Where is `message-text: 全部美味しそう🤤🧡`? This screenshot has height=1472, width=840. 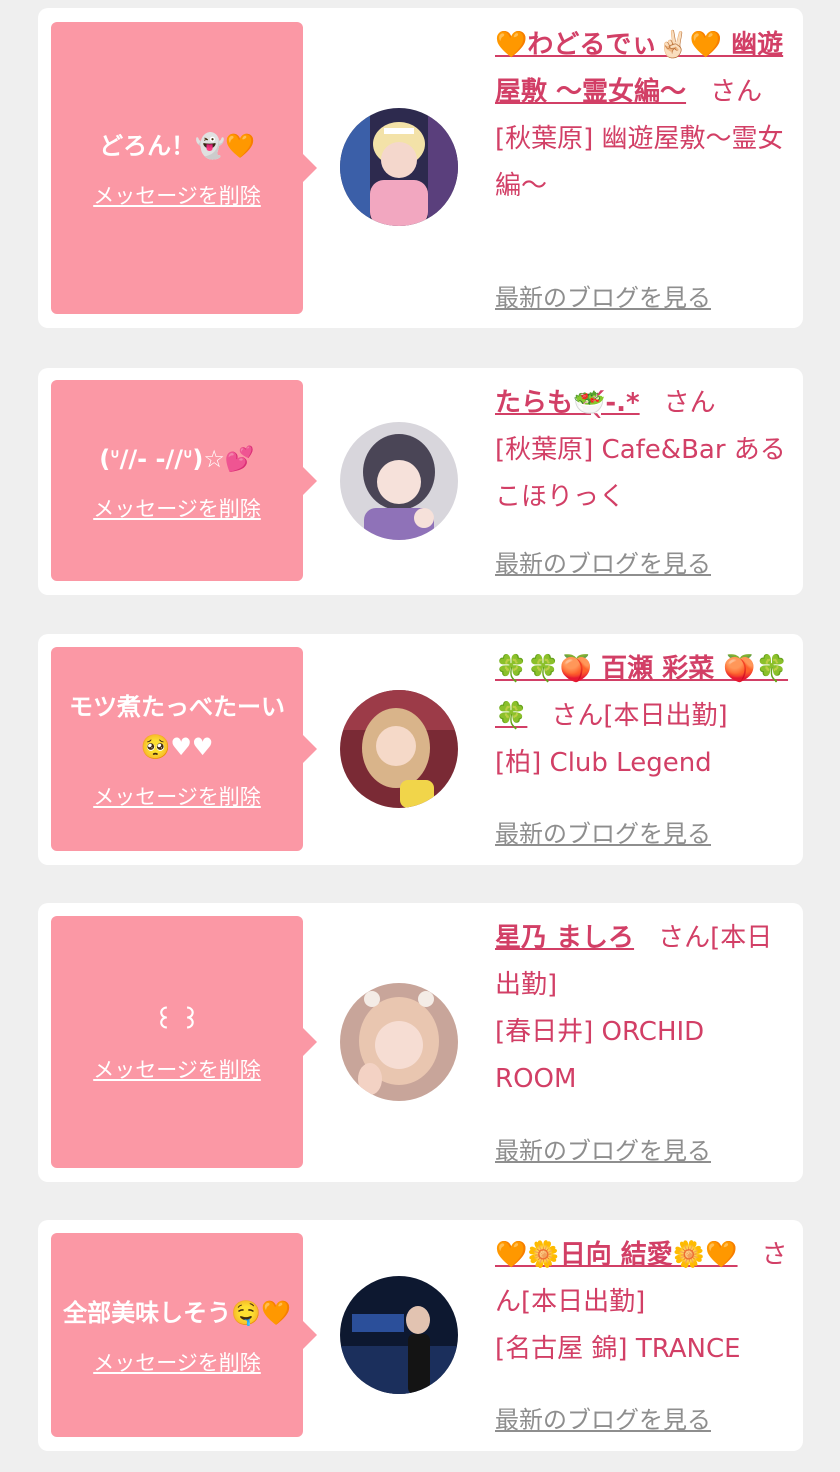
message-text: 全部美味しそう🤤🧡 is located at coordinates (177, 1313).